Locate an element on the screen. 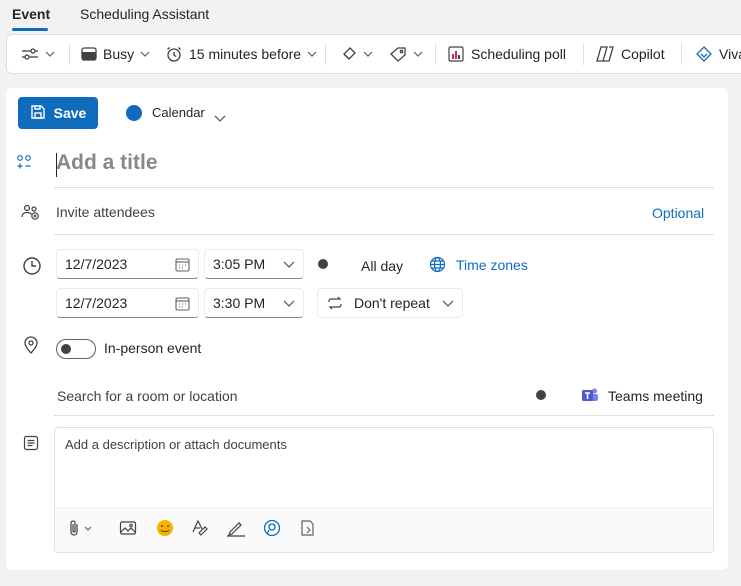 Image resolution: width=741 pixels, height=586 pixels. time-zones-link: Time zones is located at coordinates (492, 265).